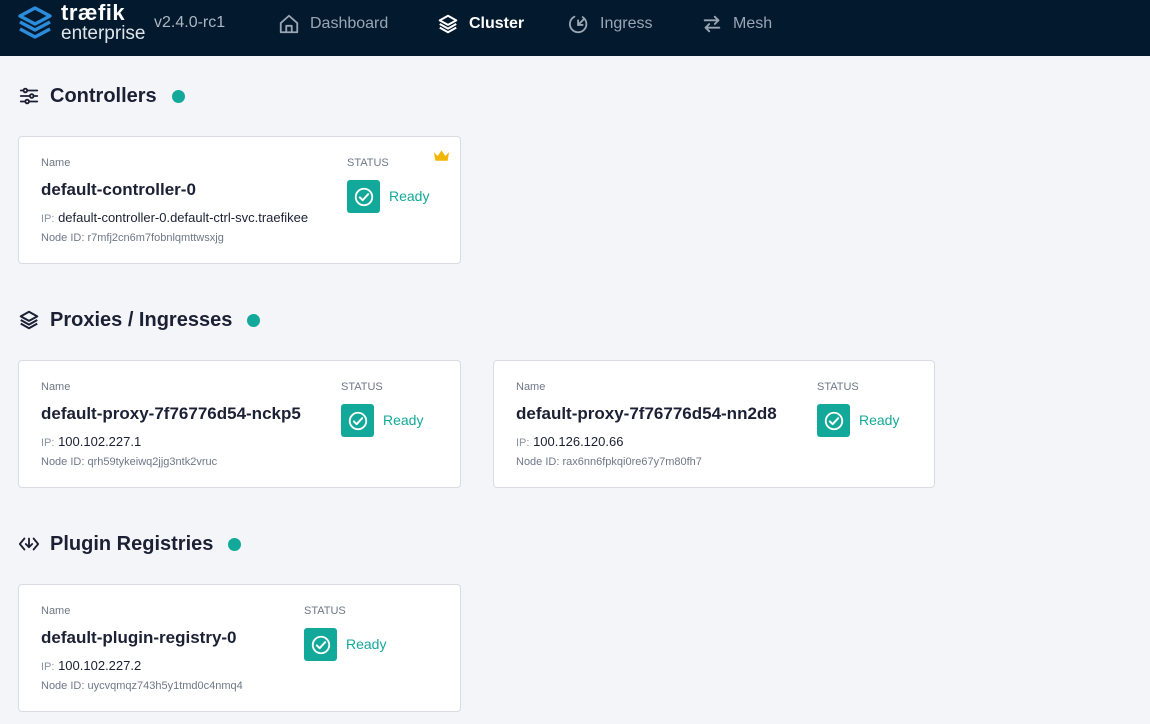 The image size is (1150, 724). What do you see at coordinates (349, 23) in the screenshot?
I see `nav-dashboard-label: Dashboard` at bounding box center [349, 23].